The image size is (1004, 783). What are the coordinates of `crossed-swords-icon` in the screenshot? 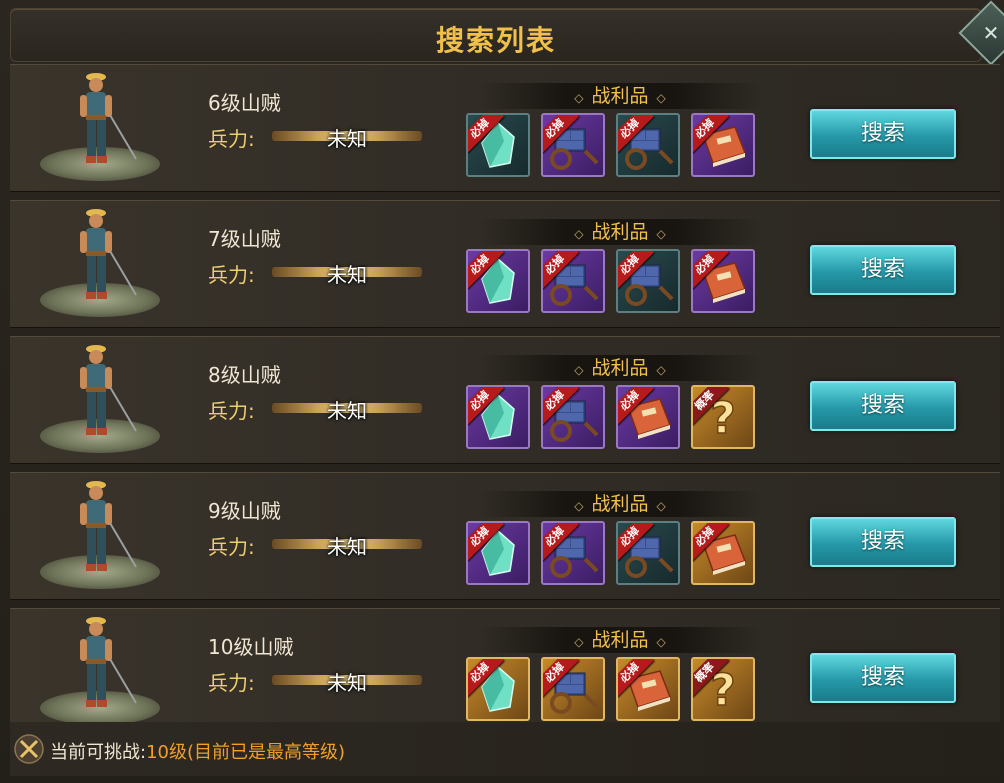 It's located at (29, 749).